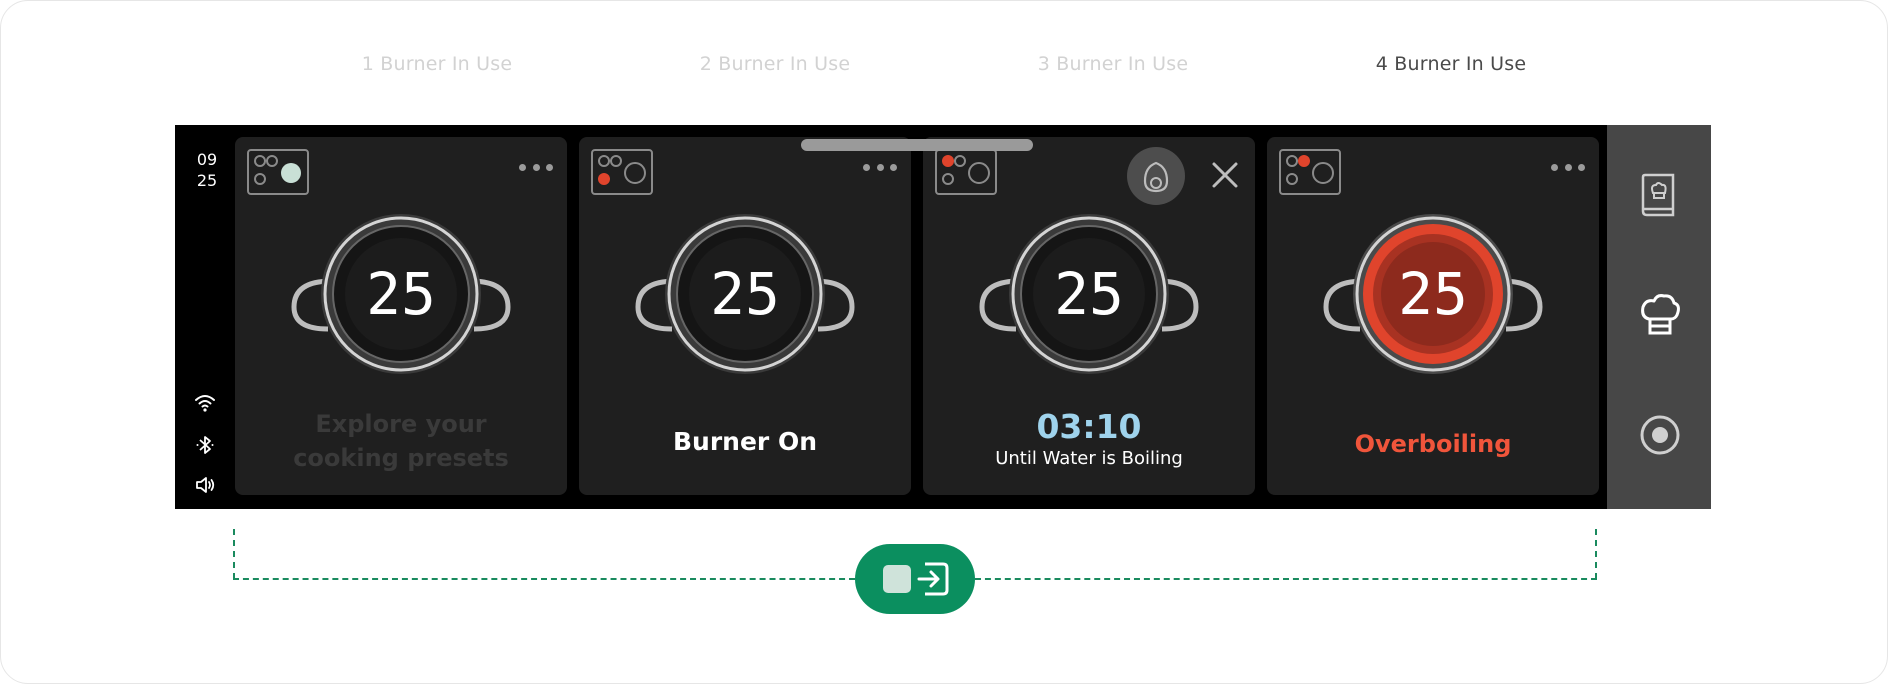  What do you see at coordinates (234, 554) in the screenshot?
I see `bracket-left` at bounding box center [234, 554].